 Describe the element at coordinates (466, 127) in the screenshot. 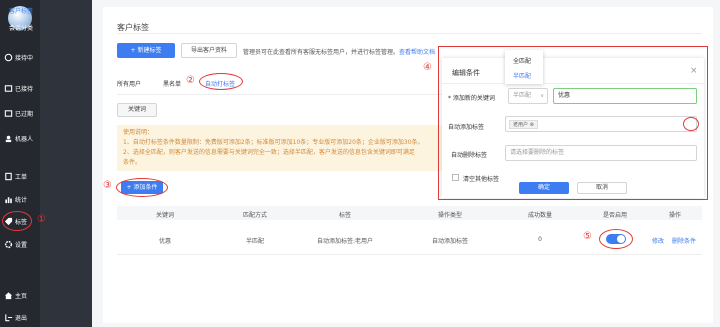

I see `add-tag-label: 自动添加标签` at that location.